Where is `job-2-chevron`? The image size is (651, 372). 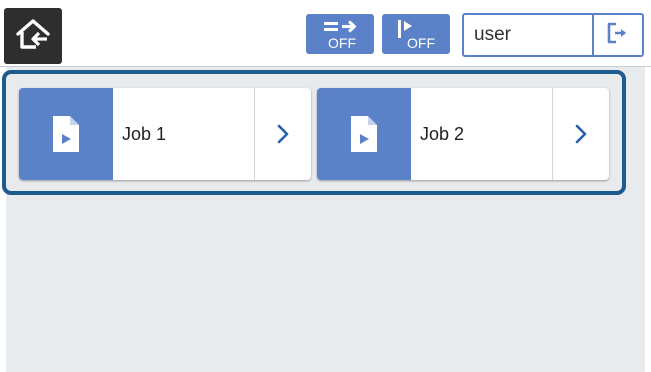
job-2-chevron is located at coordinates (580, 134).